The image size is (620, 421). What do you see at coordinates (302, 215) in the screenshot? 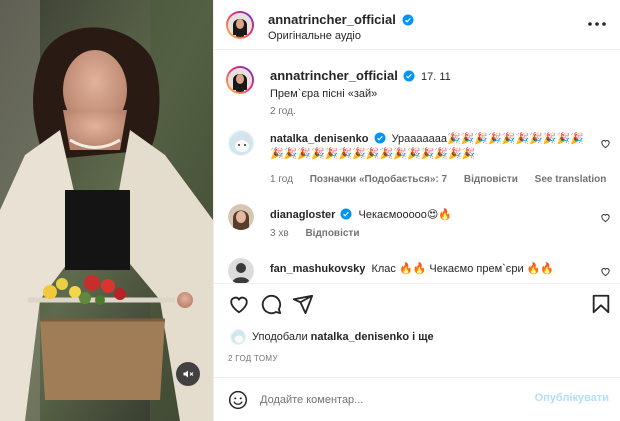
I see `comment-username: dianagloster` at bounding box center [302, 215].